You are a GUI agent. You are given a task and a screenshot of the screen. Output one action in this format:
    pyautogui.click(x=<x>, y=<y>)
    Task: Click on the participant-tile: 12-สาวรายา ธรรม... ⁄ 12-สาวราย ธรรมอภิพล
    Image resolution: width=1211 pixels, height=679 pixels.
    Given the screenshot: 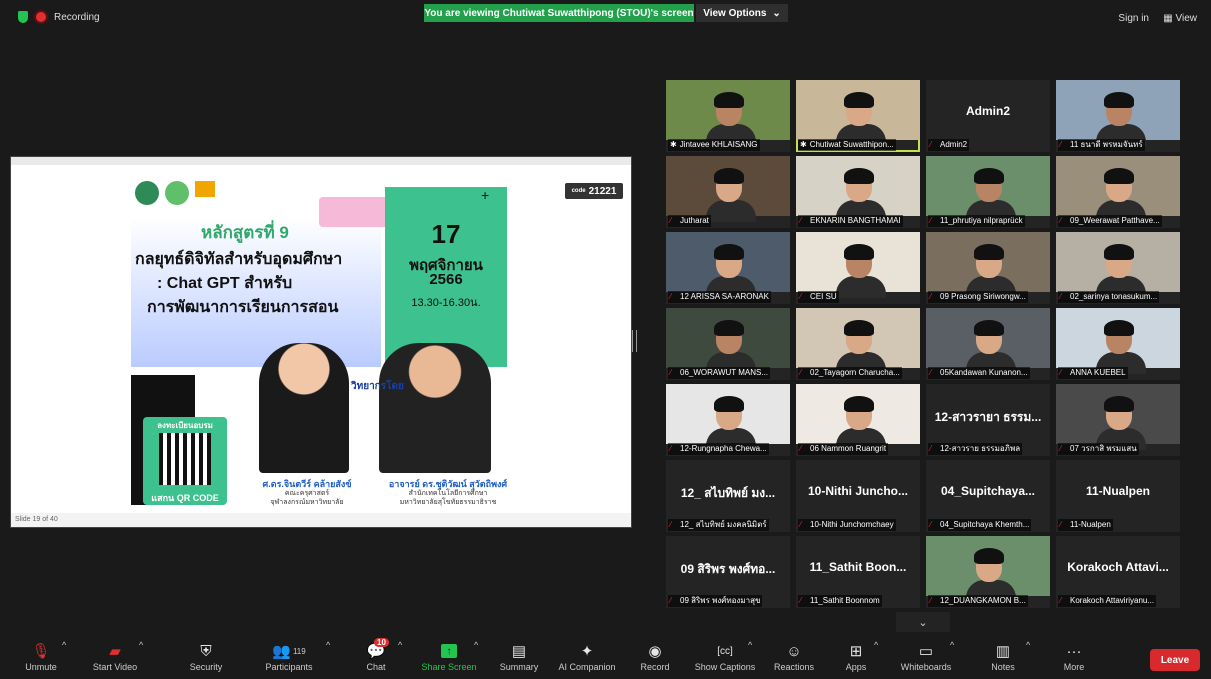 What is the action you would take?
    pyautogui.click(x=988, y=420)
    